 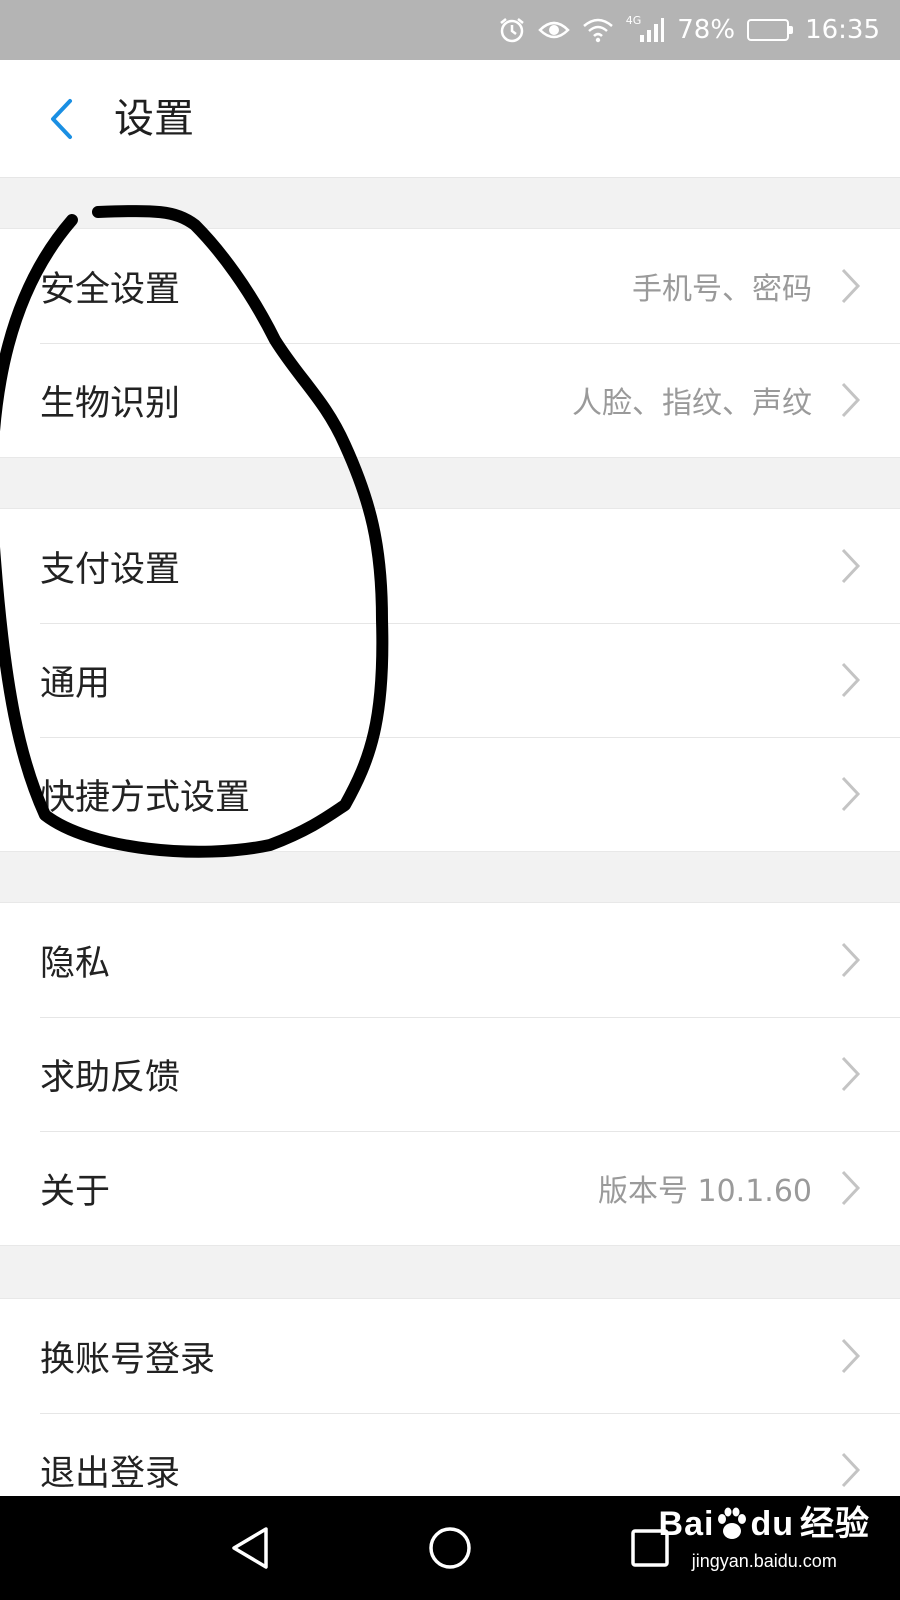 I want to click on row-label: 隐私, so click(x=75, y=963).